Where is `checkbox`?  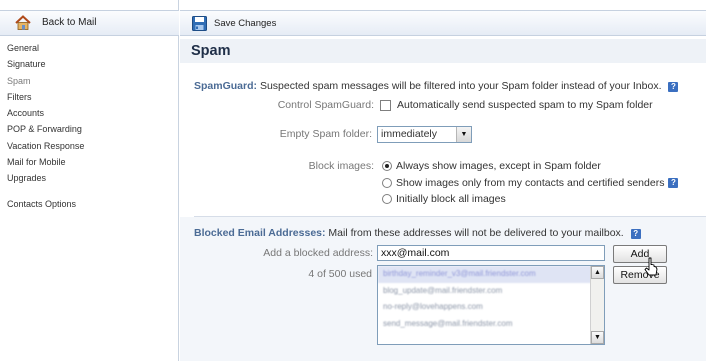 checkbox is located at coordinates (385, 105).